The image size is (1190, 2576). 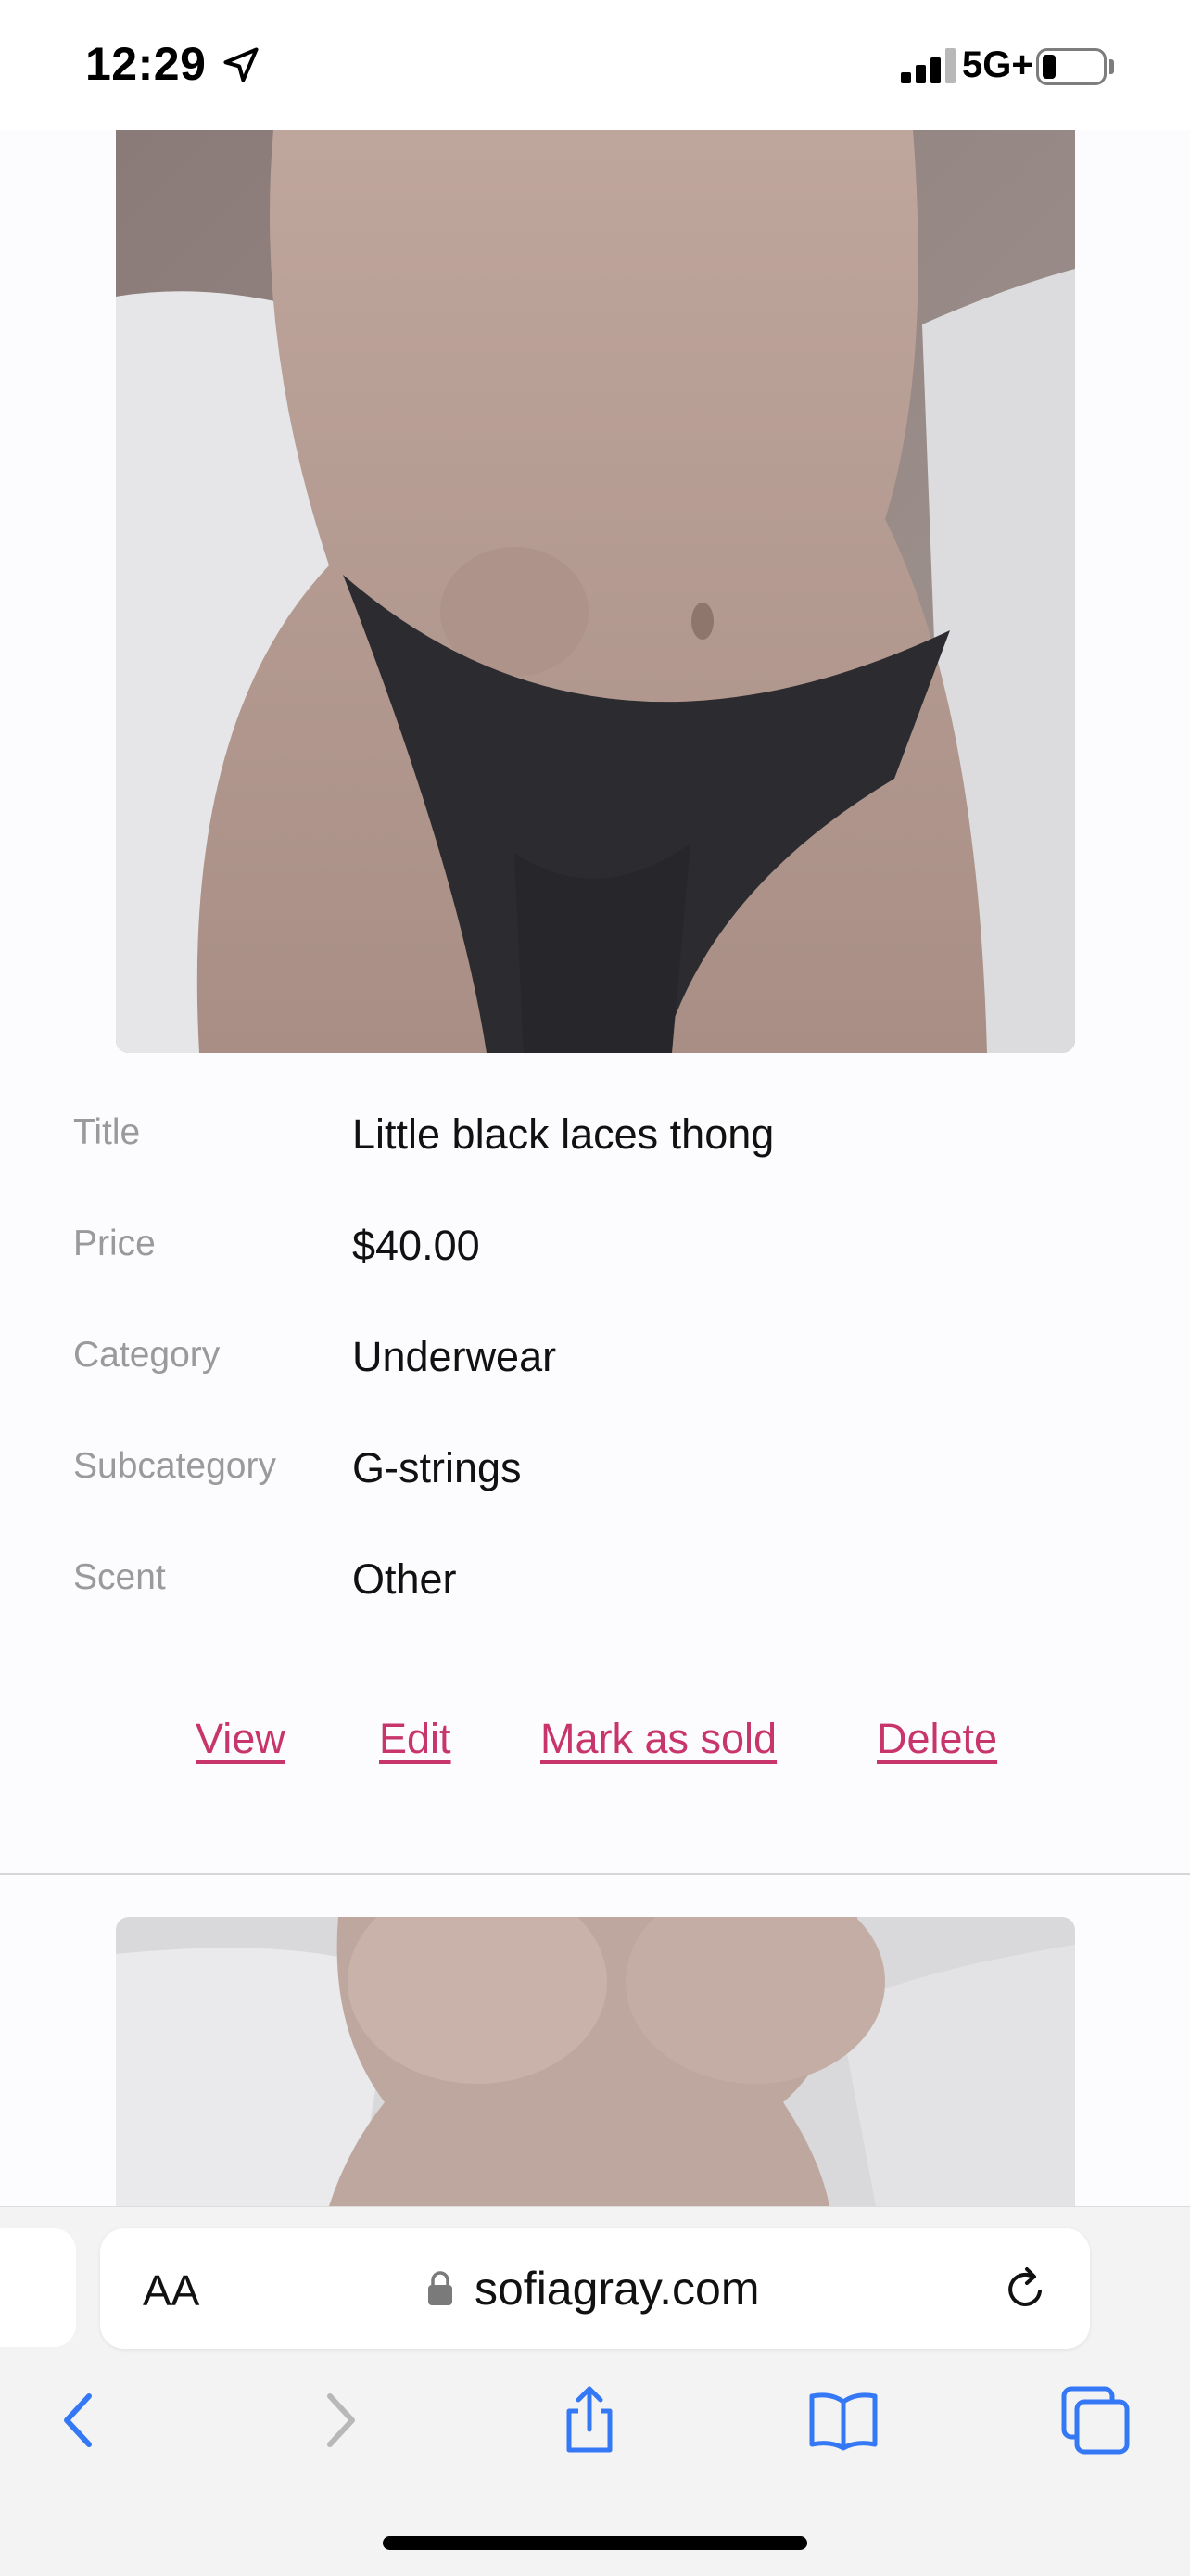 What do you see at coordinates (240, 1739) in the screenshot?
I see `view-link: View` at bounding box center [240, 1739].